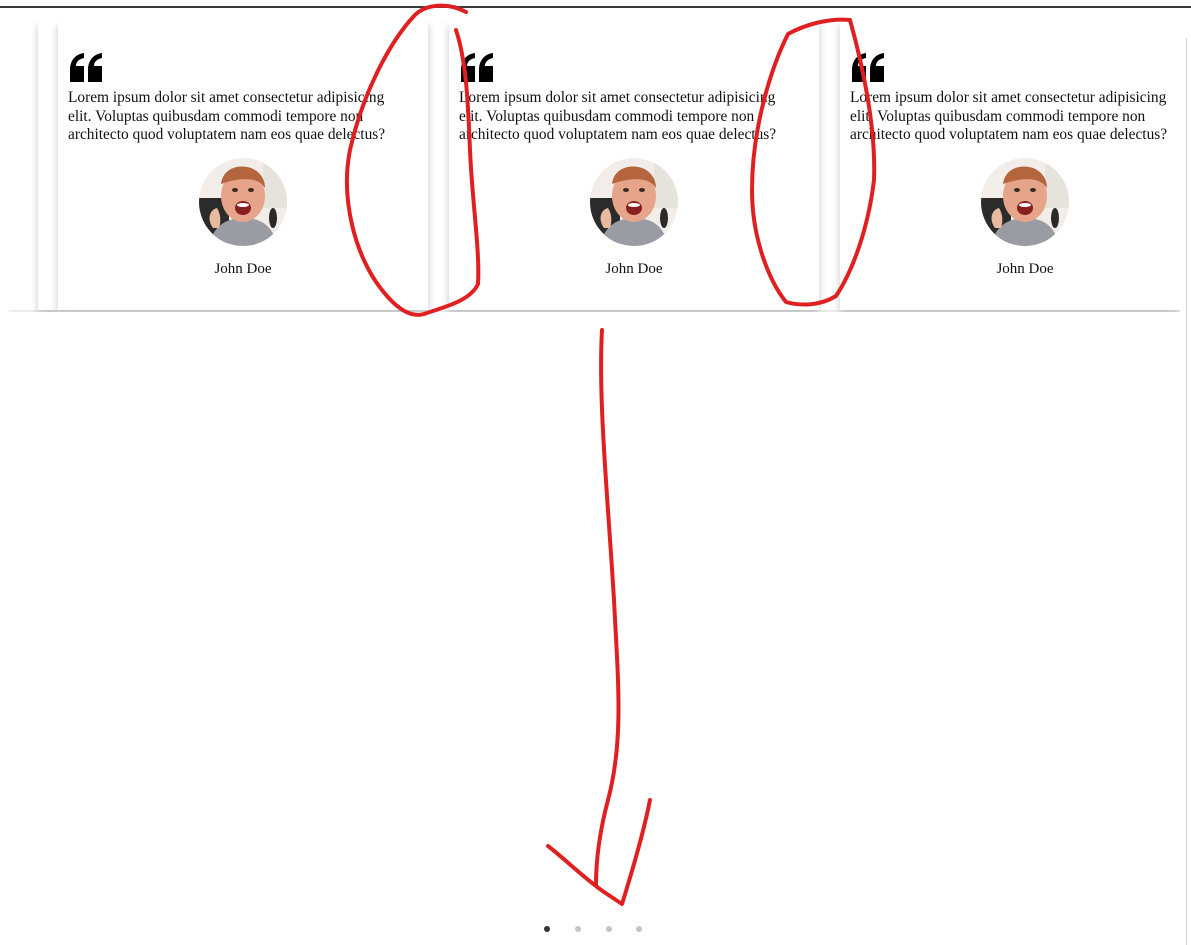 This screenshot has width=1191, height=945. What do you see at coordinates (595, 7) in the screenshot?
I see `top-border-line` at bounding box center [595, 7].